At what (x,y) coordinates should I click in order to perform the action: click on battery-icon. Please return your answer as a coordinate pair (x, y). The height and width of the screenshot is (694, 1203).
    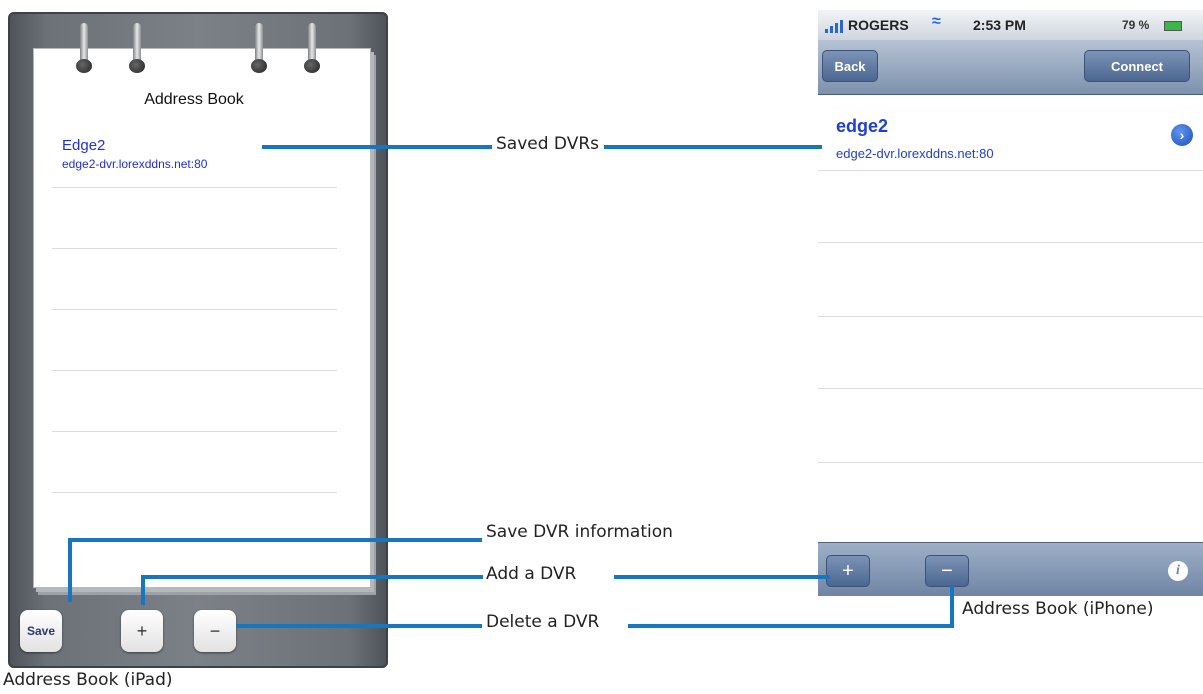
    Looking at the image, I should click on (1173, 26).